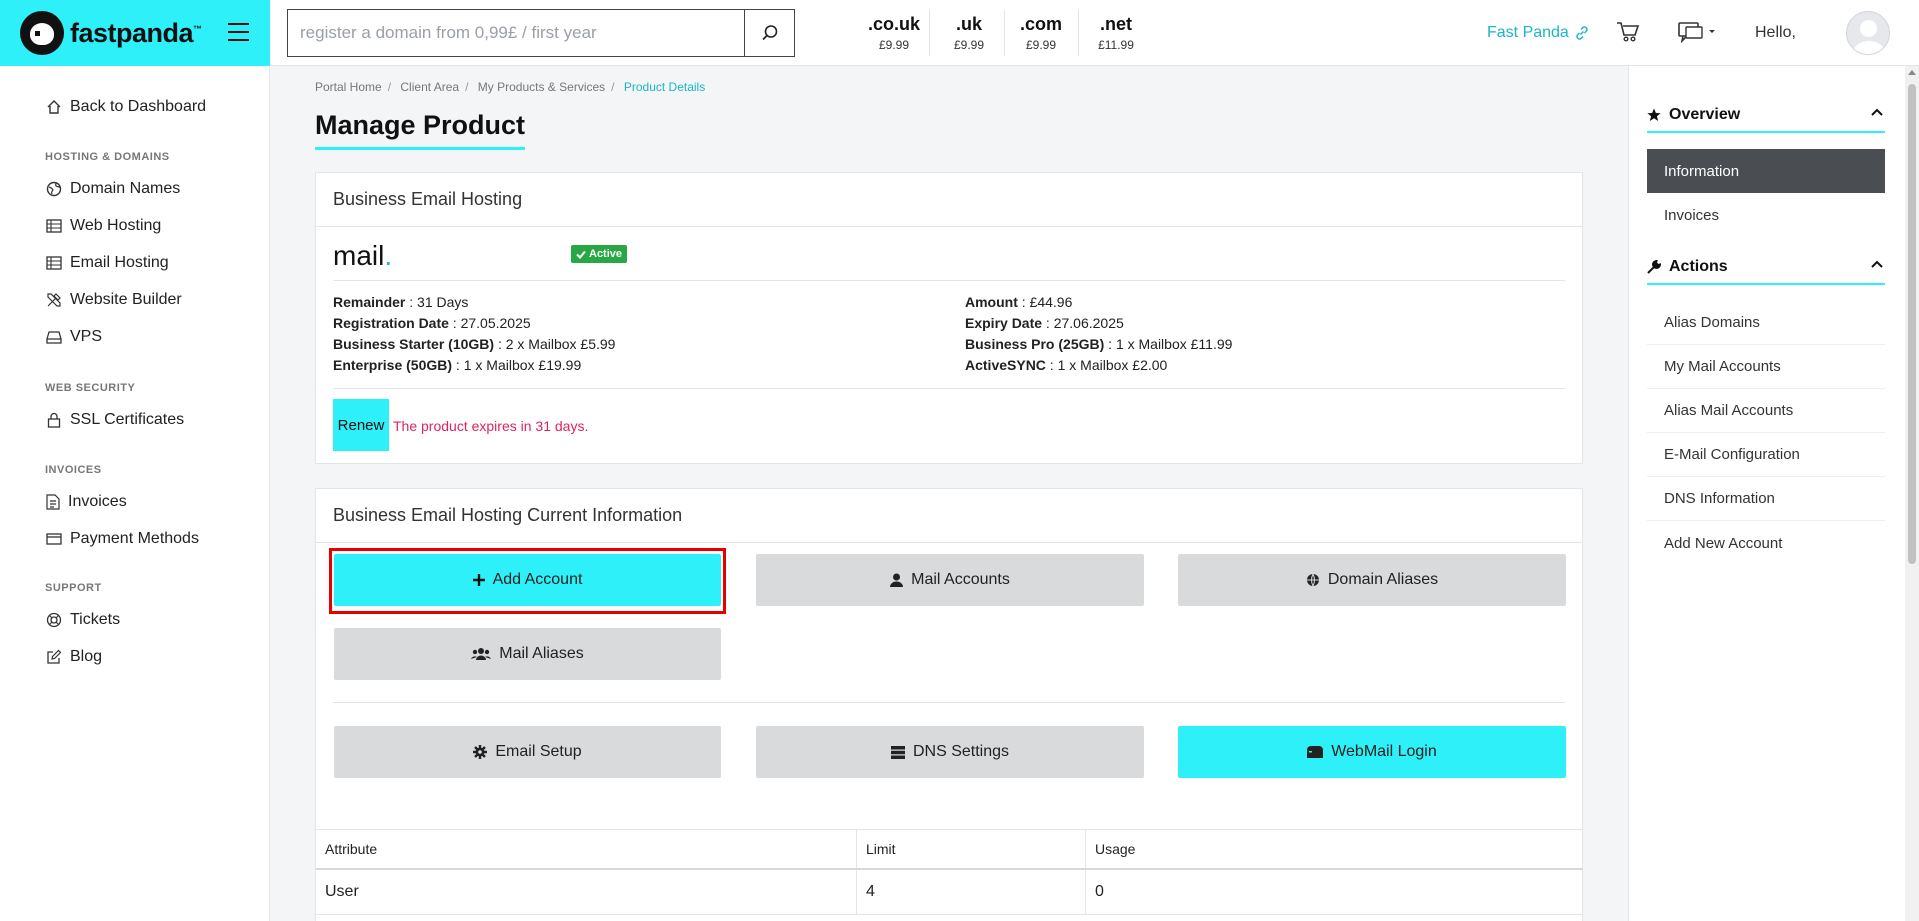 The image size is (1919, 921). What do you see at coordinates (401, 302) in the screenshot?
I see `info-remainder: Remainder : 31 Days` at bounding box center [401, 302].